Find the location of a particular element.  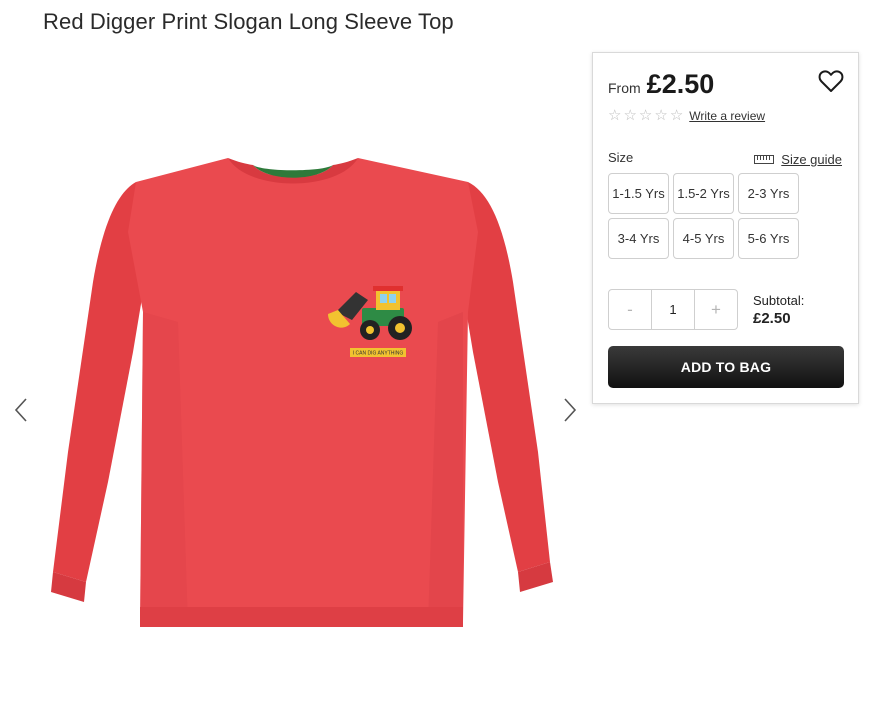

gallery-prev-button is located at coordinates (21, 410).